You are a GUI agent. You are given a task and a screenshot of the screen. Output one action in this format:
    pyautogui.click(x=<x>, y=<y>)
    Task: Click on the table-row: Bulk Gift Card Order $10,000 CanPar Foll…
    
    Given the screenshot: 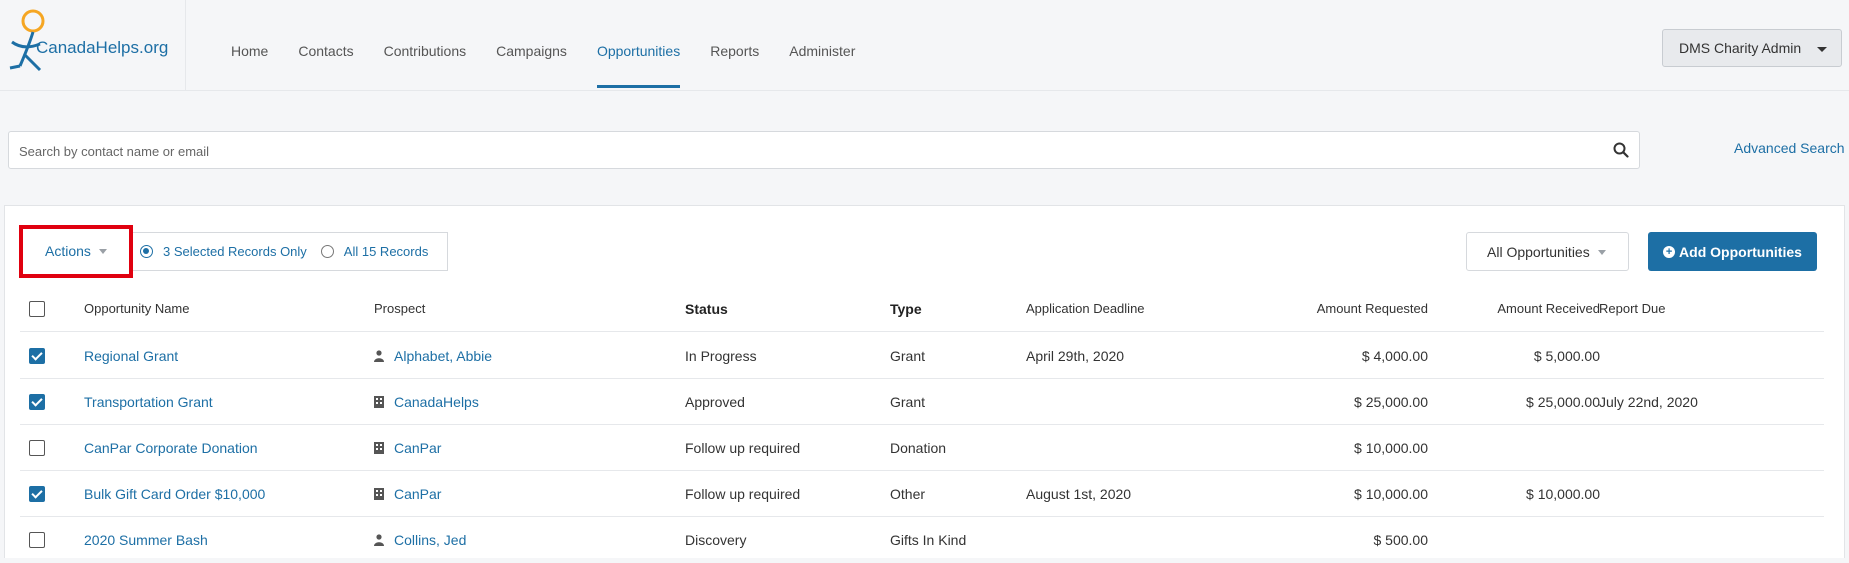 What is the action you would take?
    pyautogui.click(x=922, y=494)
    